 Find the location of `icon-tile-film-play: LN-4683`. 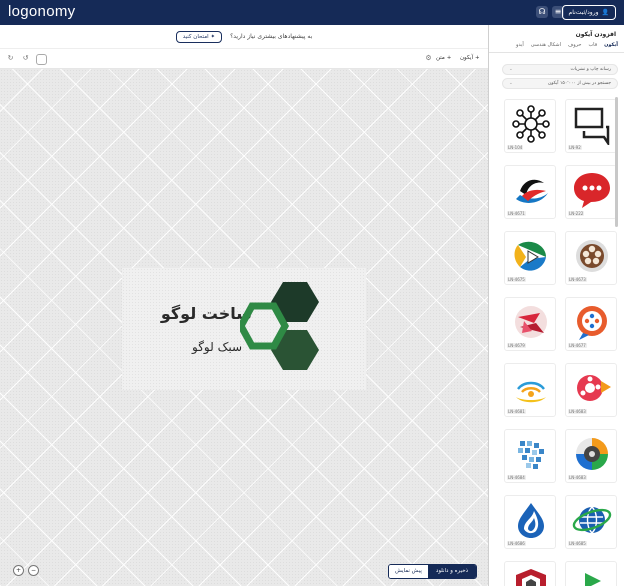

icon-tile-film-play: LN-4683 is located at coordinates (591, 390).